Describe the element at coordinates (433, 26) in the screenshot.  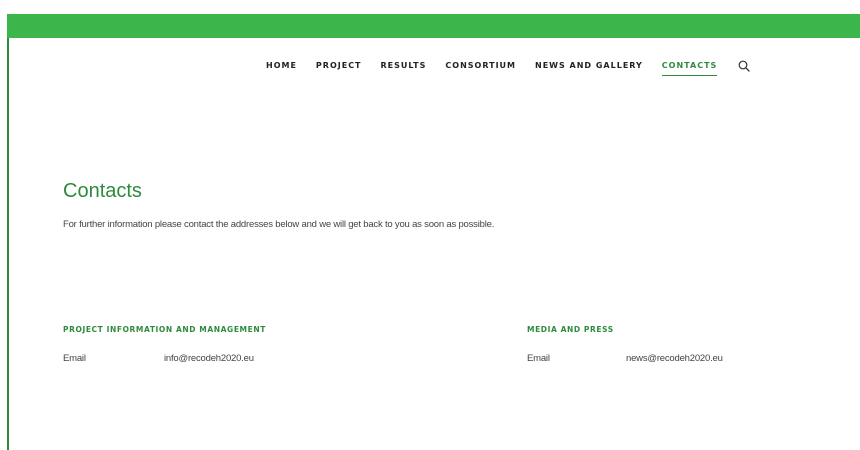
I see `top-green-bar` at that location.